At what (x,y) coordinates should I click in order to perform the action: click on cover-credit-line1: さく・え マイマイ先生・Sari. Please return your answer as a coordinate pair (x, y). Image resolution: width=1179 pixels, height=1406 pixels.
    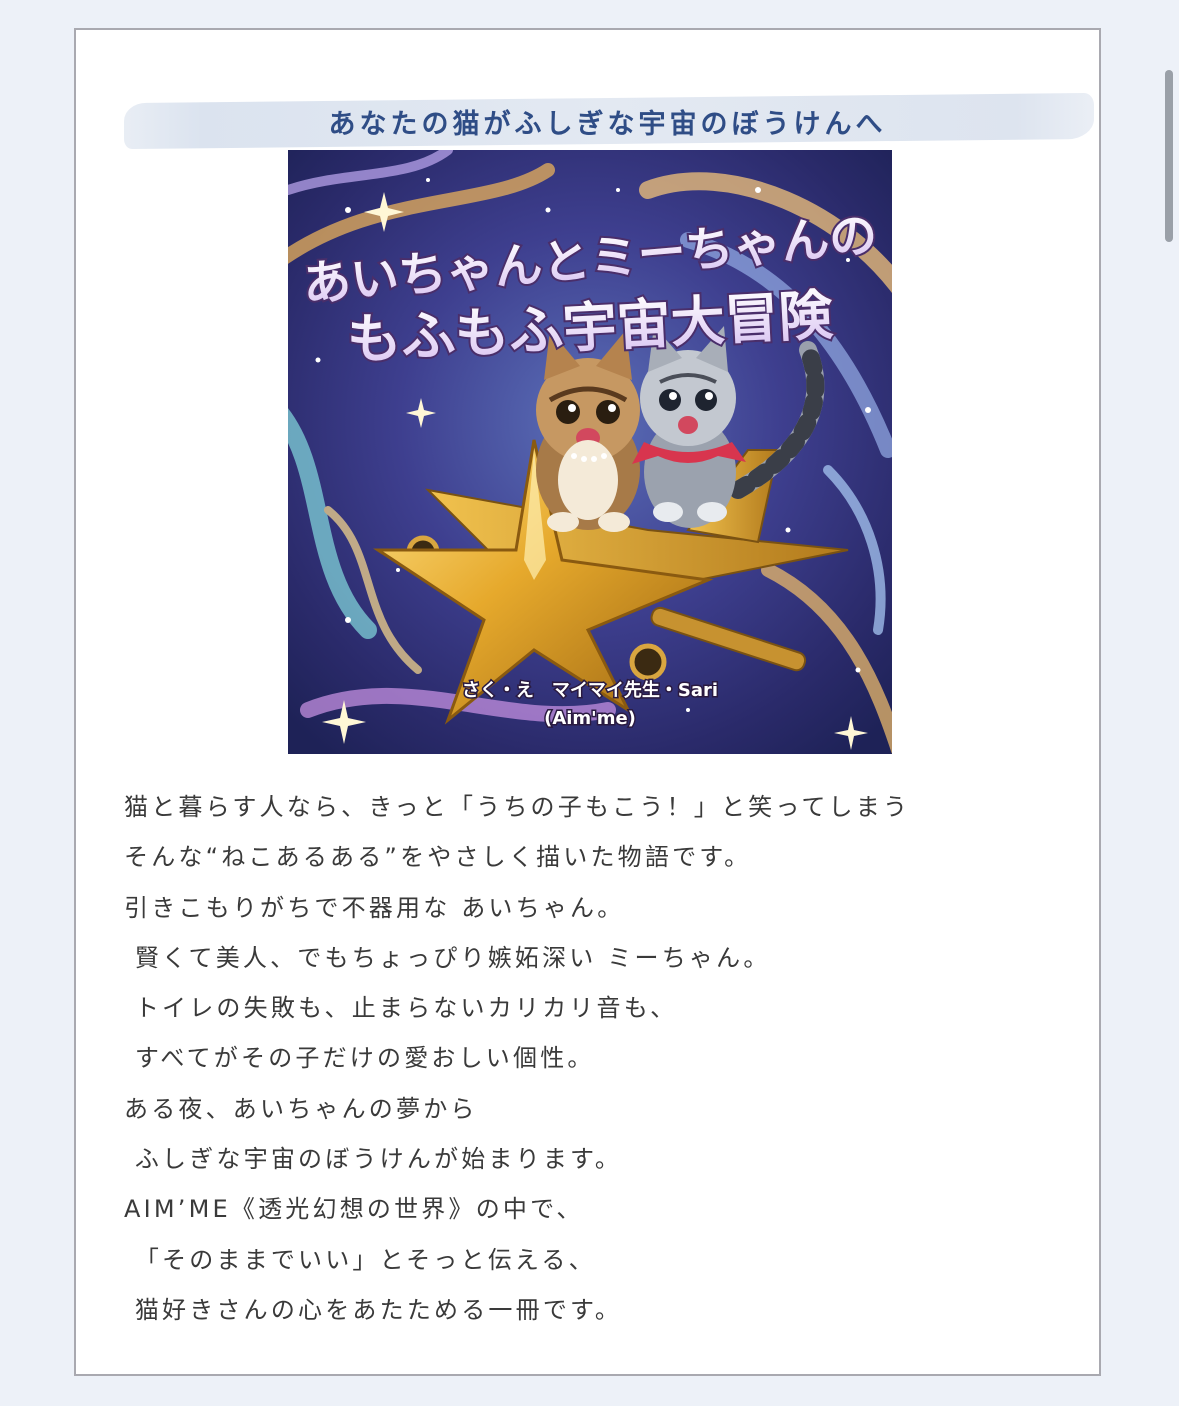
    Looking at the image, I should click on (590, 690).